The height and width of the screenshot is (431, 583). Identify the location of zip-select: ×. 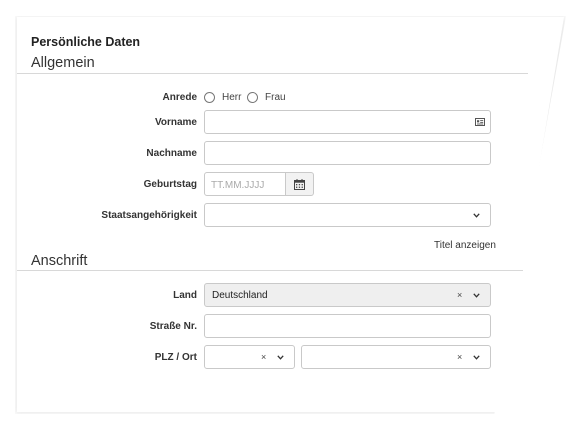
(249, 357).